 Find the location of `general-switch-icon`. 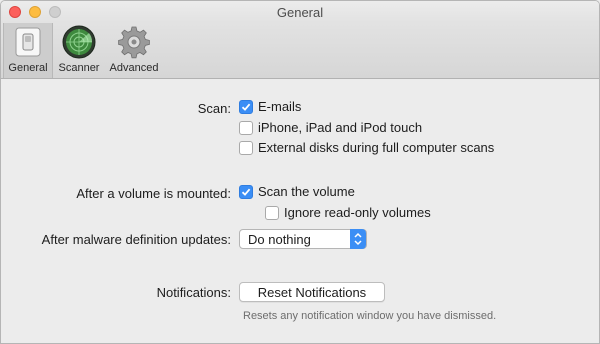

general-switch-icon is located at coordinates (28, 42).